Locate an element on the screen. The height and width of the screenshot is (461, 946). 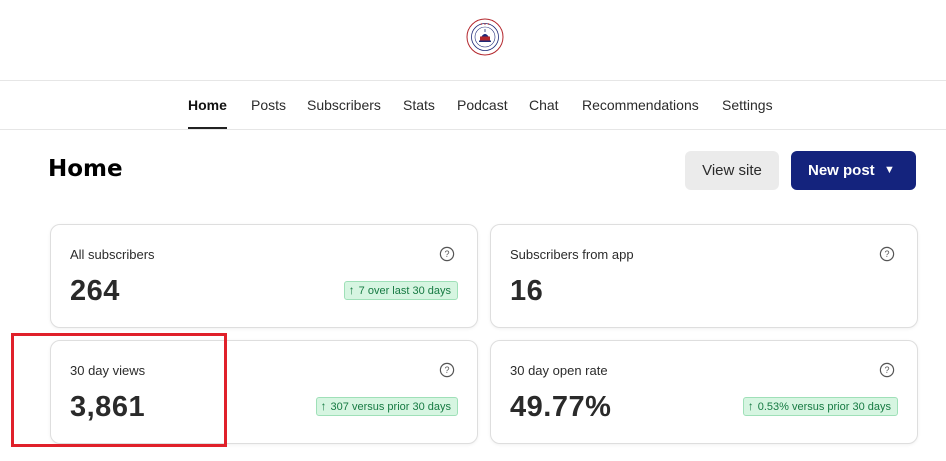
tab-settings: Settings is located at coordinates (747, 105).